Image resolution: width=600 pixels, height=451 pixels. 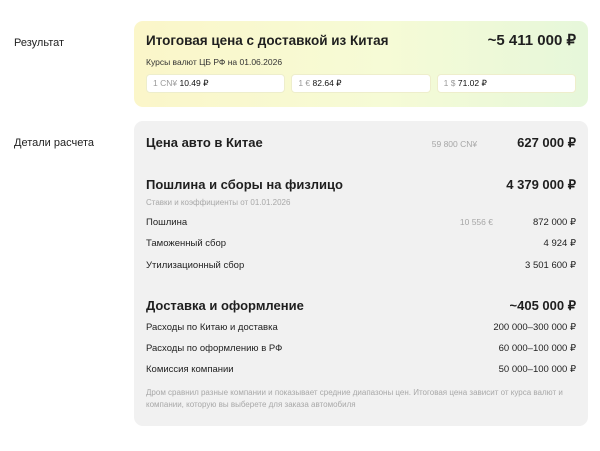 I want to click on rates-caption: Курсы валют ЦБ РФ на 01.06.2026, so click(x=214, y=62).